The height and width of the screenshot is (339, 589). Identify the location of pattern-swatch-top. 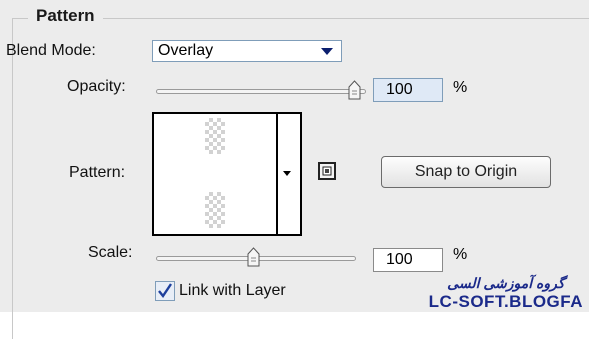
(215, 136).